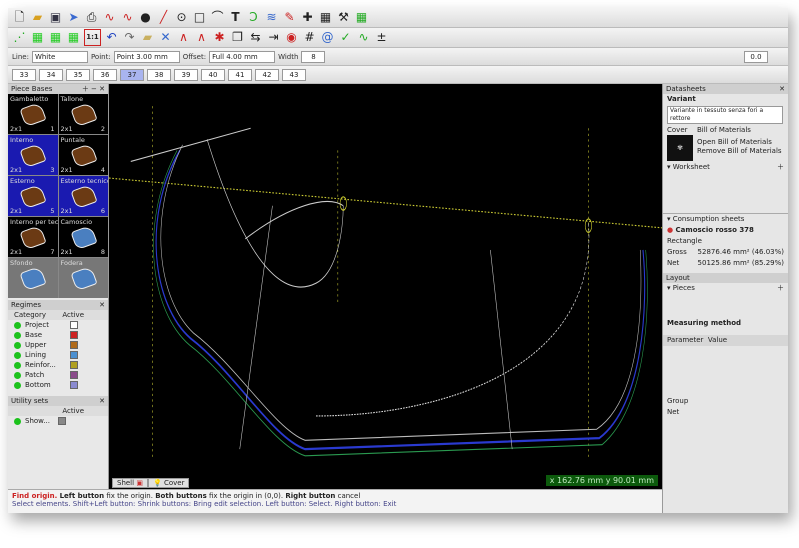  I want to click on save-icon: ▣, so click(55, 17).